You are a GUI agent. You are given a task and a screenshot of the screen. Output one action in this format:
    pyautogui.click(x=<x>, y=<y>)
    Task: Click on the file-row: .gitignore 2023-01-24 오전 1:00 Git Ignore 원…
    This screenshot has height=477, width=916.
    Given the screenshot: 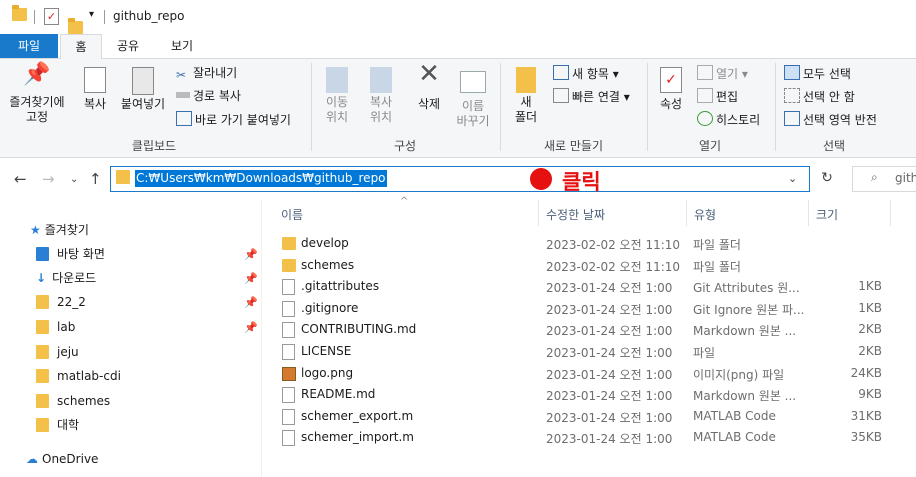 What is the action you would take?
    pyautogui.click(x=585, y=308)
    